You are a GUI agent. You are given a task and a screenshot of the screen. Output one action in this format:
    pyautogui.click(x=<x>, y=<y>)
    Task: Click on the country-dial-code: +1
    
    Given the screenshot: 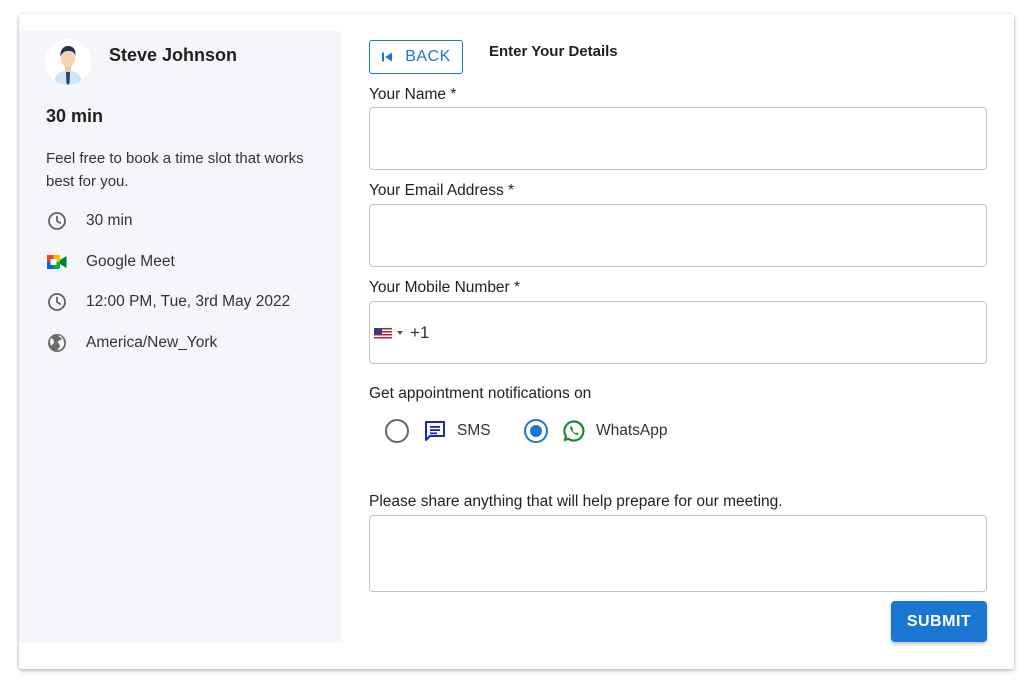 What is the action you would take?
    pyautogui.click(x=420, y=332)
    